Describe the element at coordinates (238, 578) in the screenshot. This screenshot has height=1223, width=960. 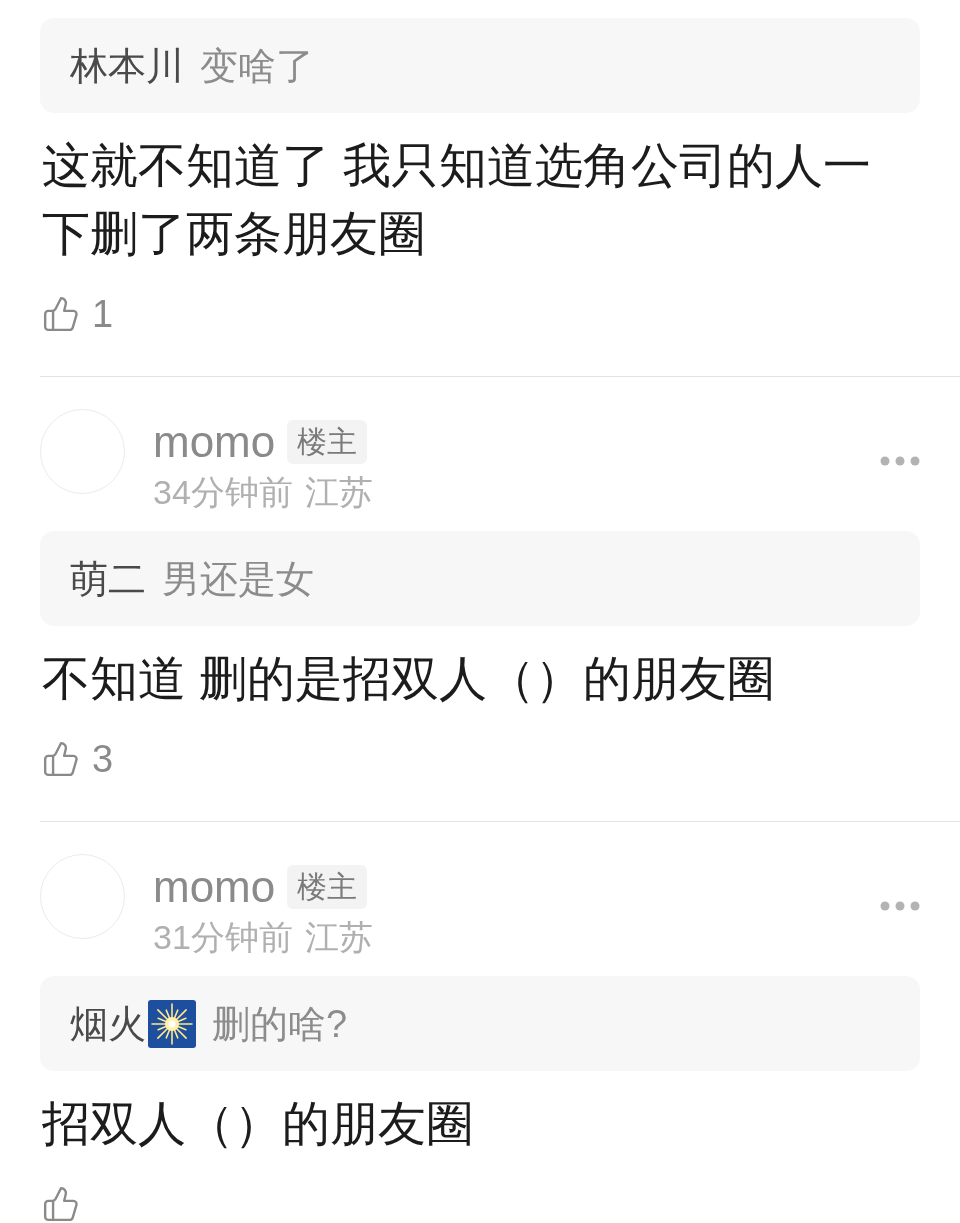
I see `quoted-text: 男还是女` at that location.